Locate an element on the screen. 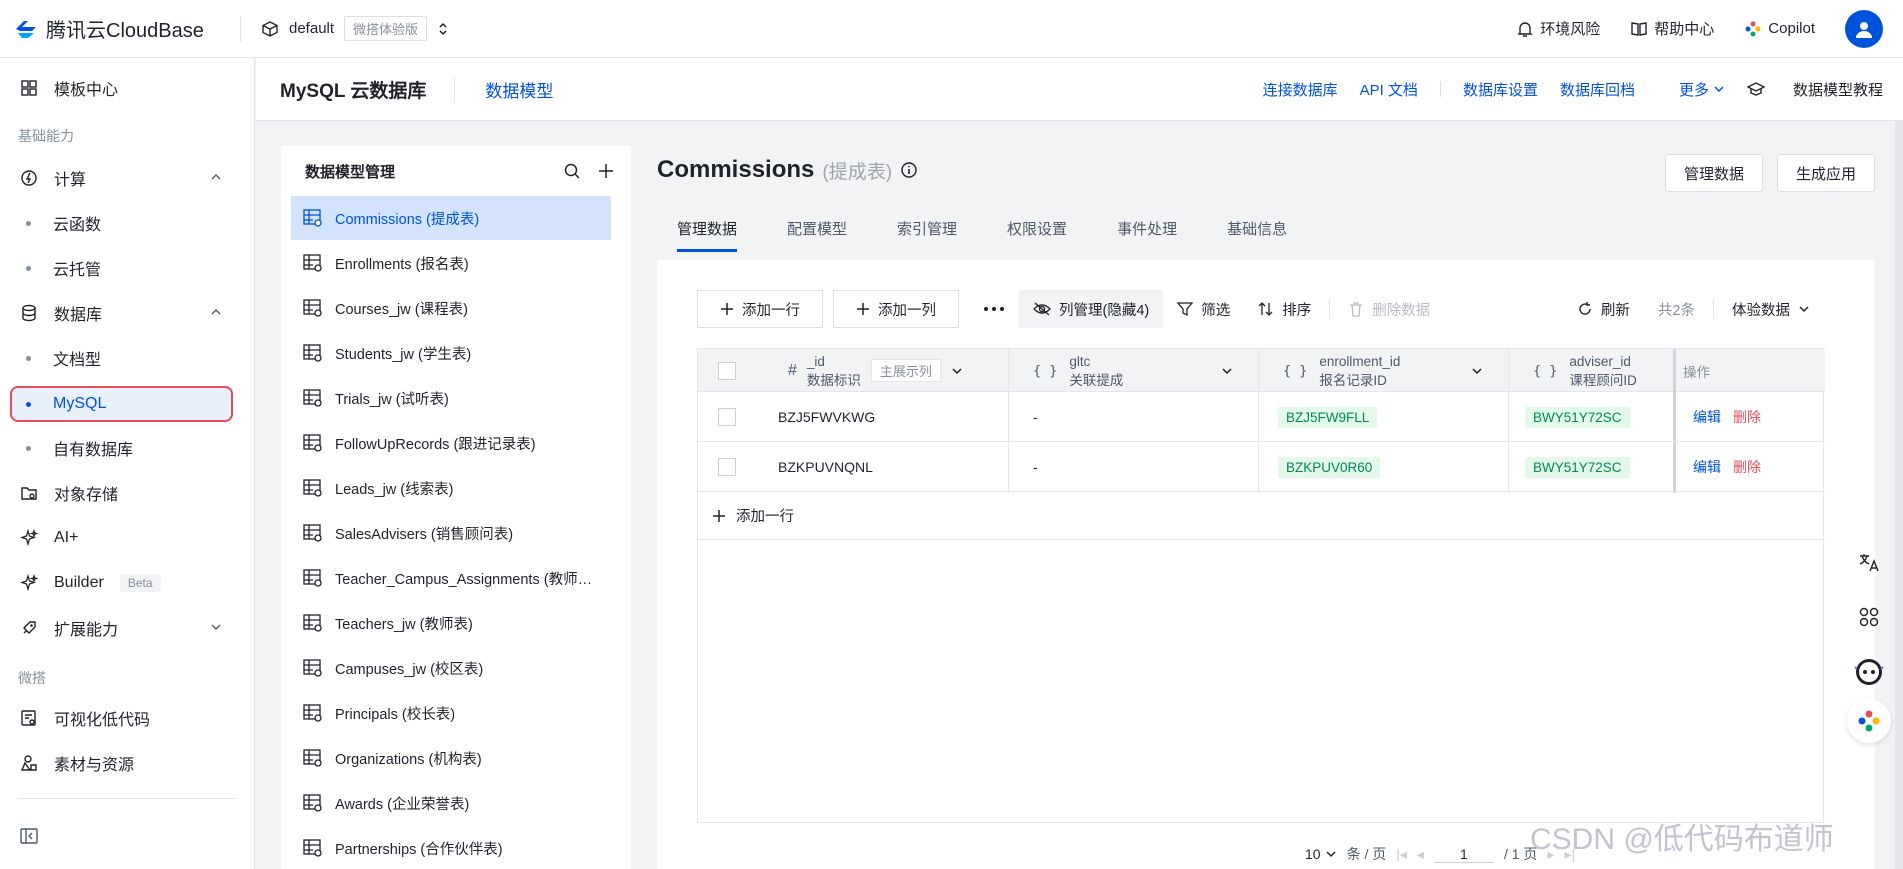 The image size is (1903, 869). tab-manage-data: 管理数据 is located at coordinates (707, 235).